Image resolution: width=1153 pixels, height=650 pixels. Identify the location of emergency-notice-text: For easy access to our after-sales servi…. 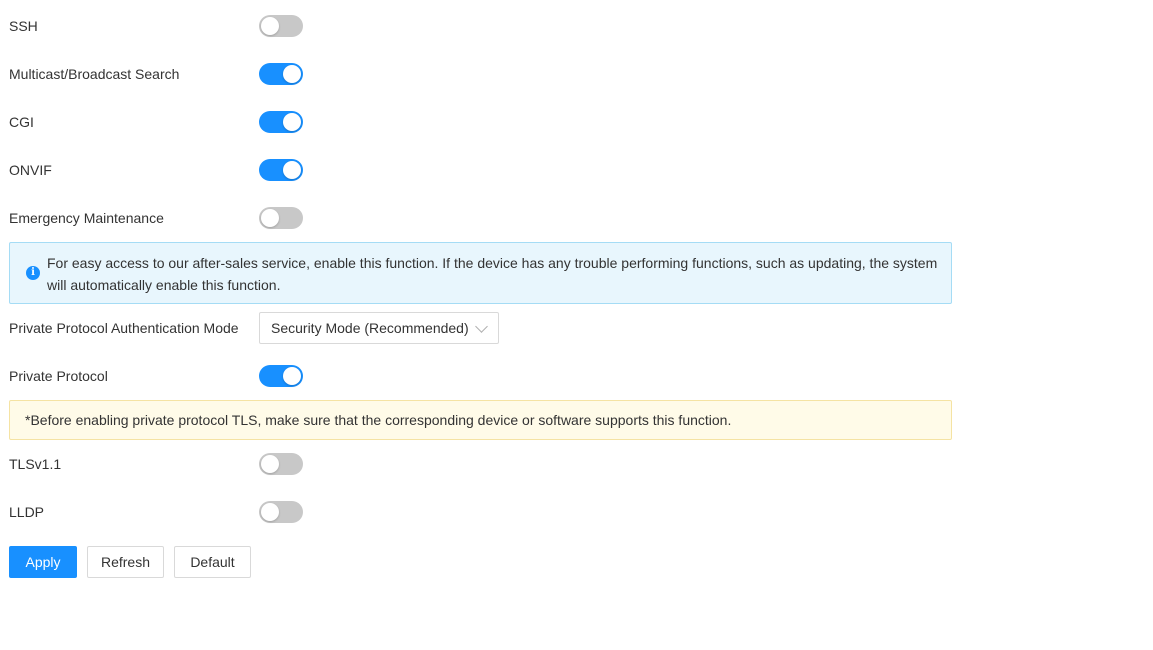
(492, 274).